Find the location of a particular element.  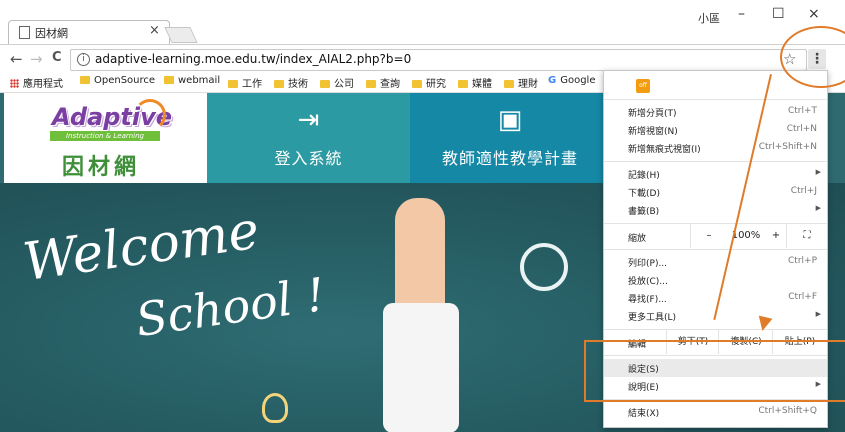

maximize-button: ☐ is located at coordinates (778, 14).